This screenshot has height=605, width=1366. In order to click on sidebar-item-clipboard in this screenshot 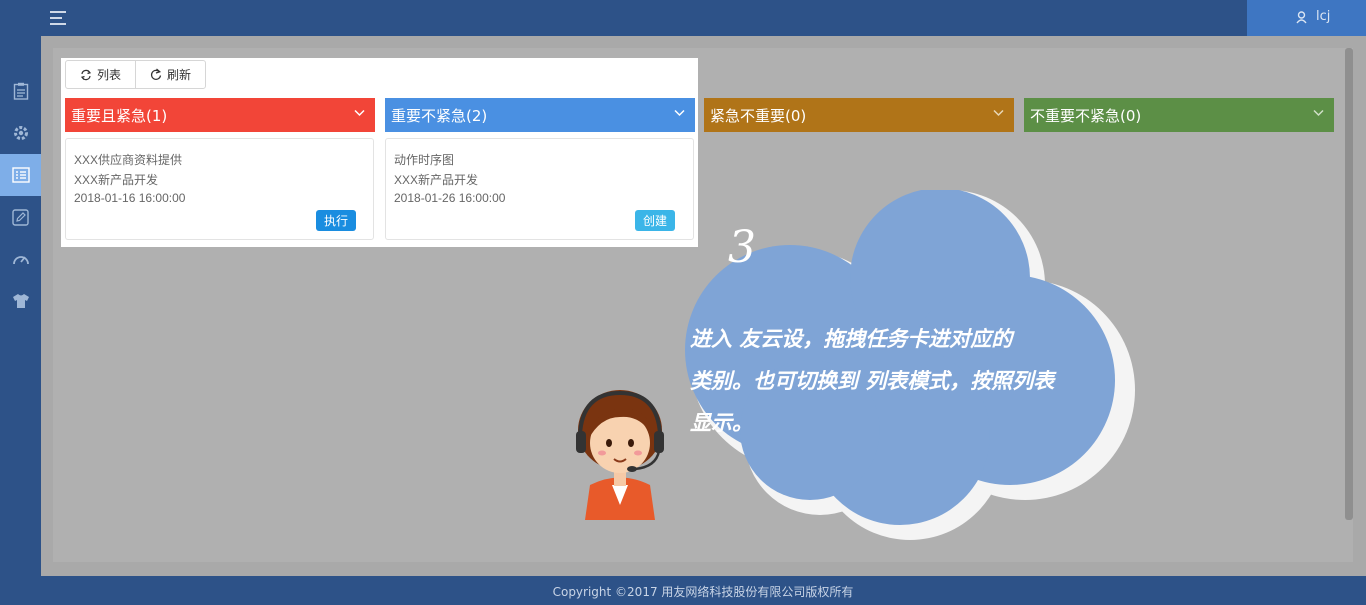, I will do `click(20, 91)`.